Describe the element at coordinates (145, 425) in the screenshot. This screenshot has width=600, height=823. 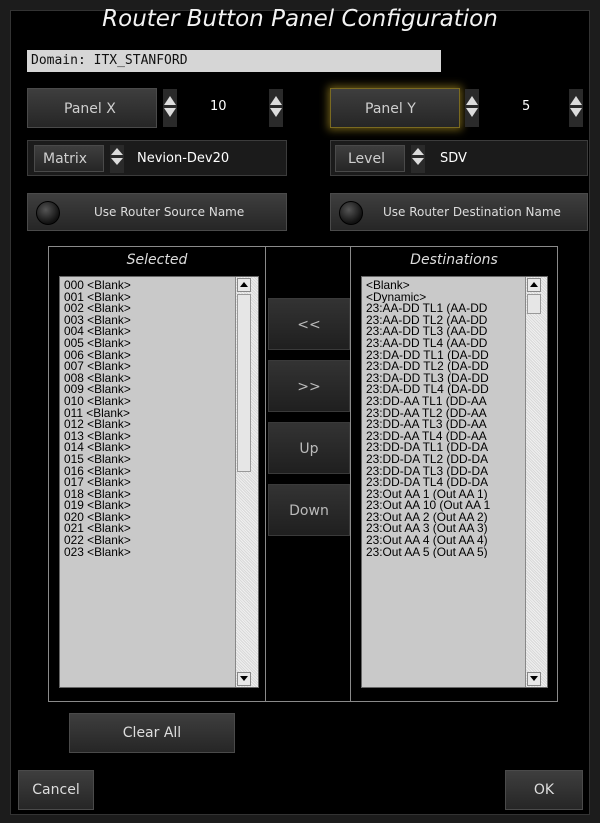
I see `list-item: 012 <Blank>` at that location.